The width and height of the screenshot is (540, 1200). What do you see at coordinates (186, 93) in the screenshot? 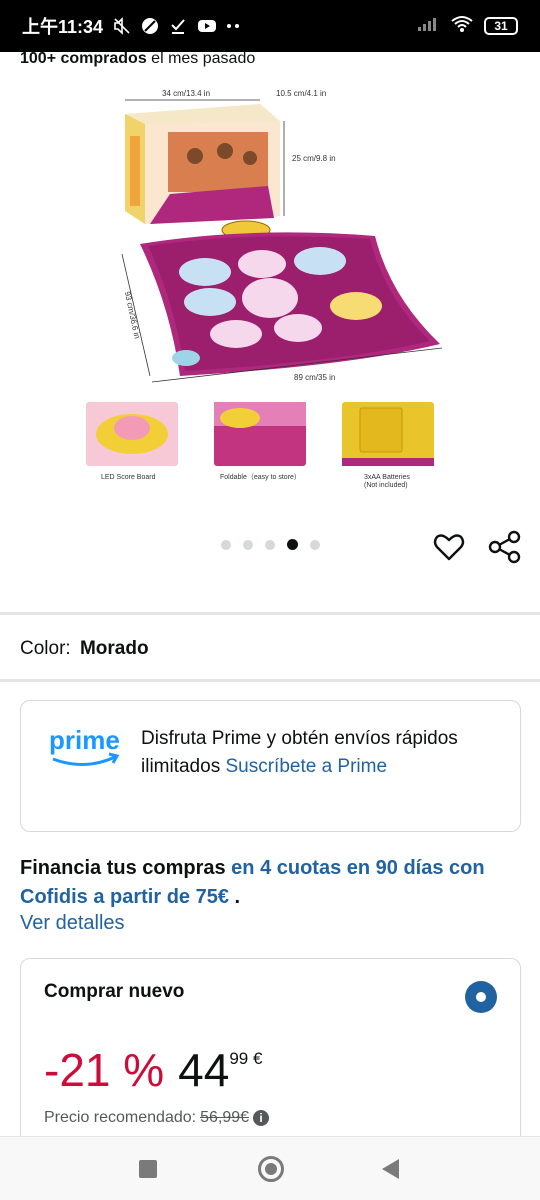
I see `dim-width: 34 cm/13.4 in` at bounding box center [186, 93].